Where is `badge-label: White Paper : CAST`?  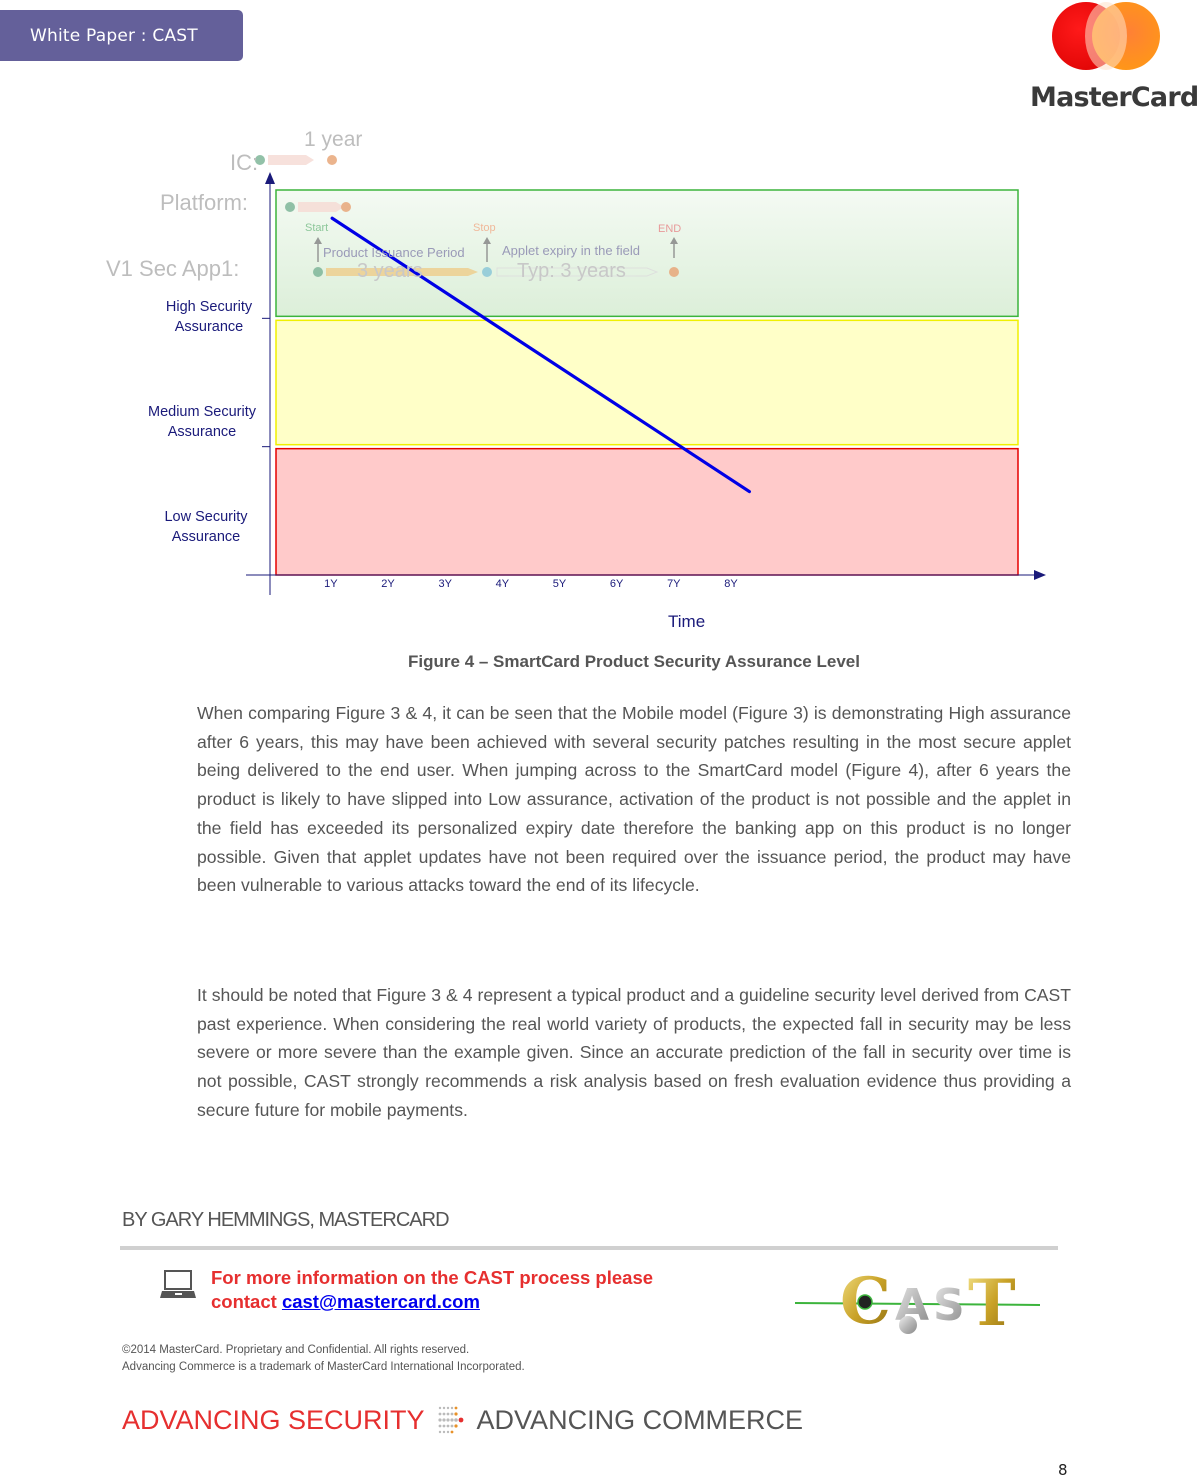
badge-label: White Paper : CAST is located at coordinates (114, 35).